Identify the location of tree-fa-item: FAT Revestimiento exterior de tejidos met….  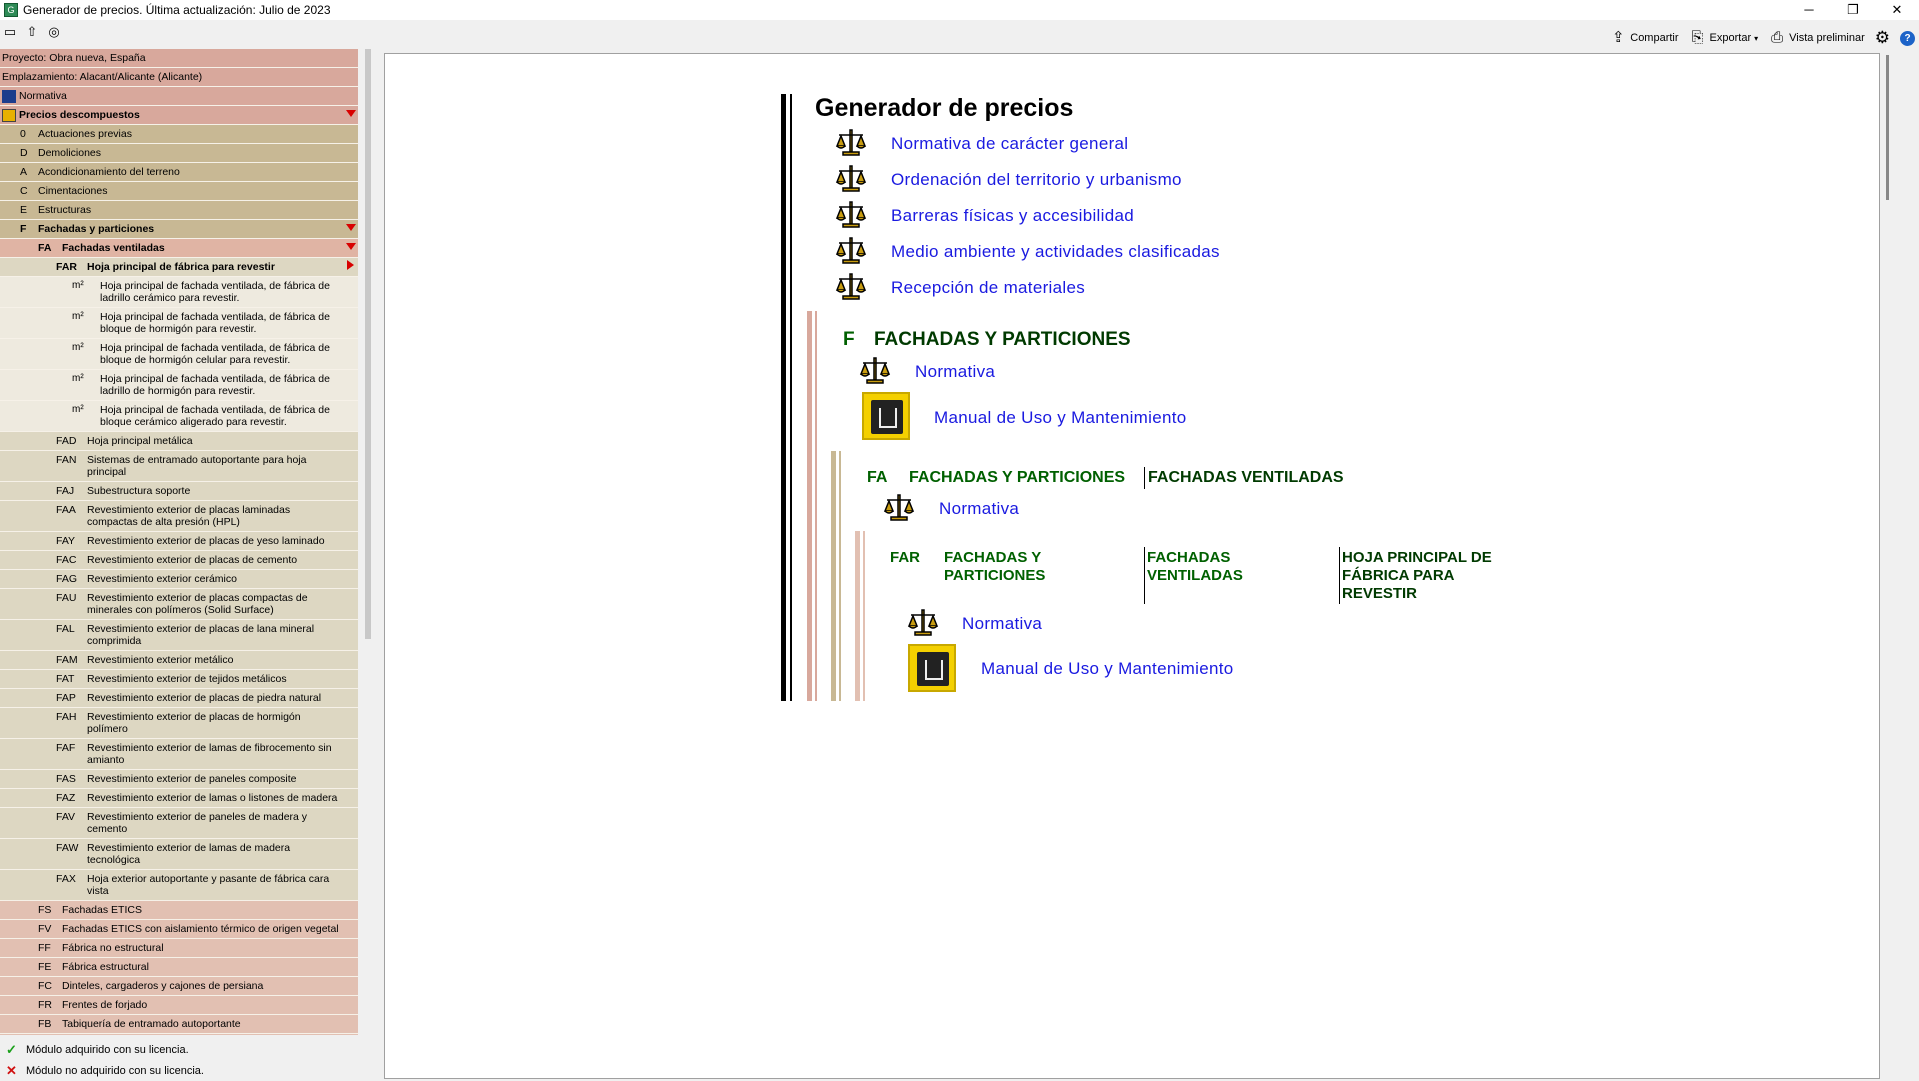
(179, 679).